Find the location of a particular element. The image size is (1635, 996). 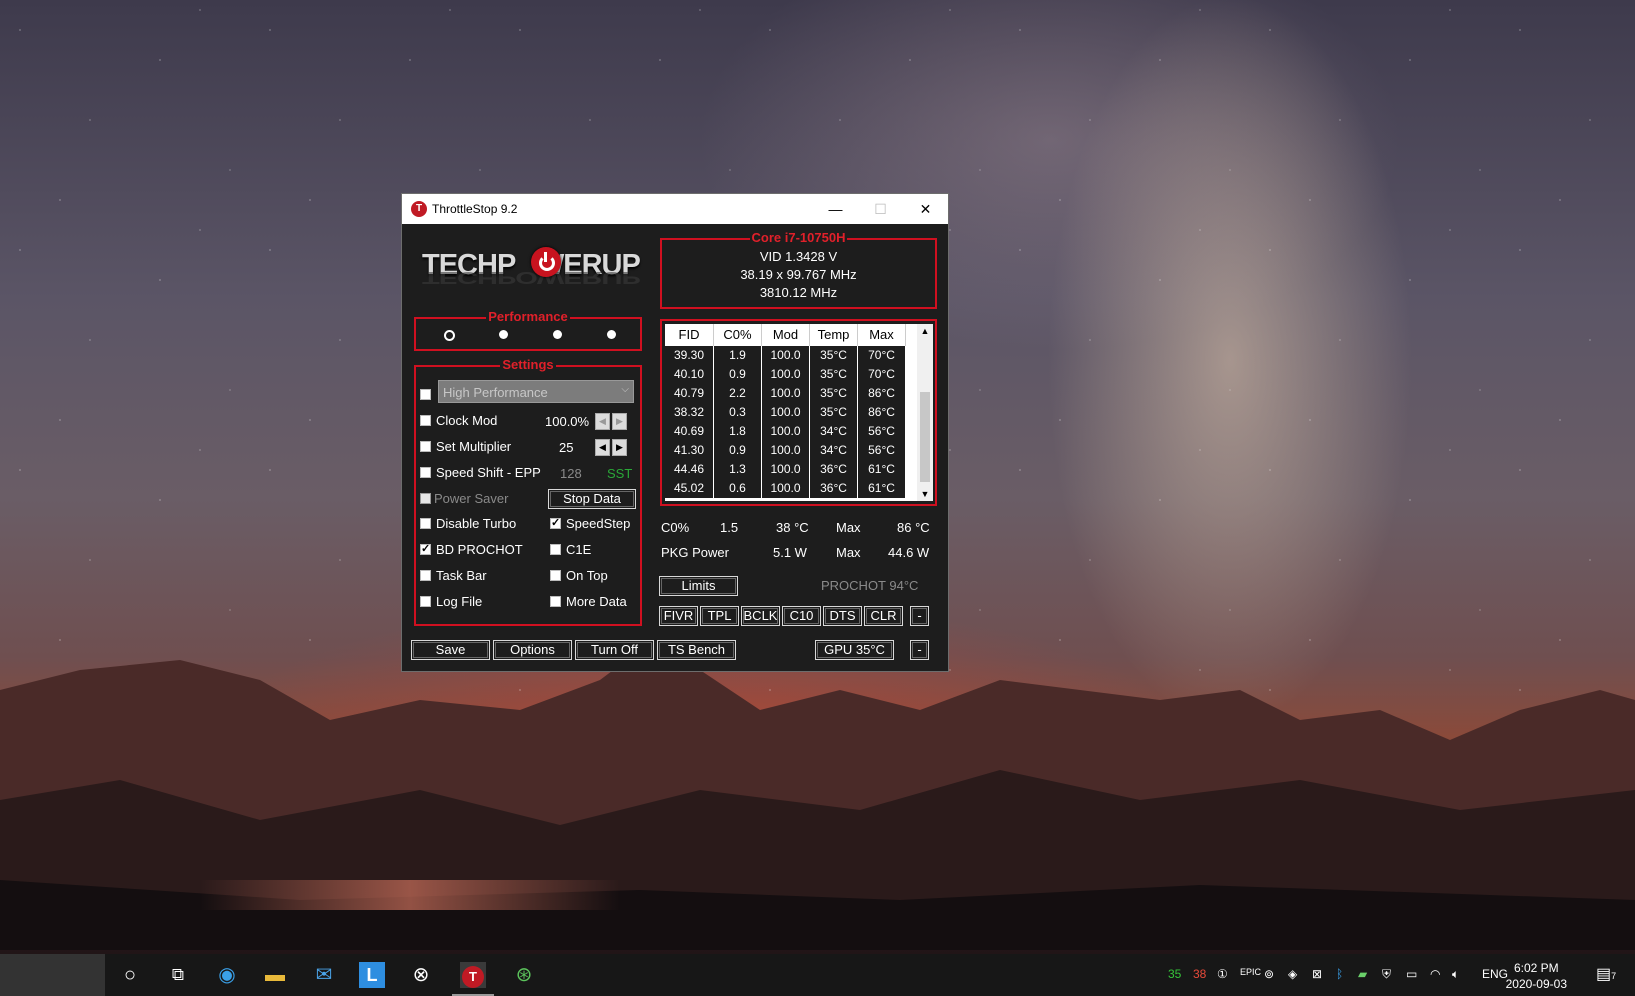

notifications-icon: ▤7 is located at coordinates (1606, 974).